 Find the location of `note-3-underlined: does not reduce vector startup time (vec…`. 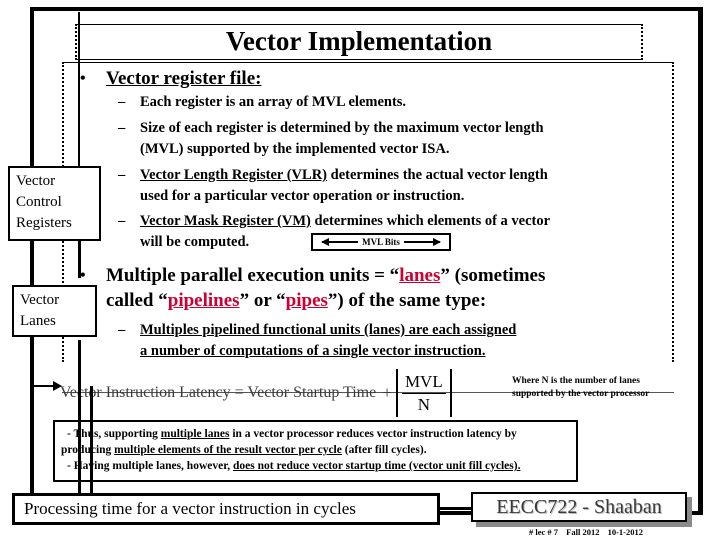

note-3-underlined: does not reduce vector startup time (vec… is located at coordinates (377, 466).